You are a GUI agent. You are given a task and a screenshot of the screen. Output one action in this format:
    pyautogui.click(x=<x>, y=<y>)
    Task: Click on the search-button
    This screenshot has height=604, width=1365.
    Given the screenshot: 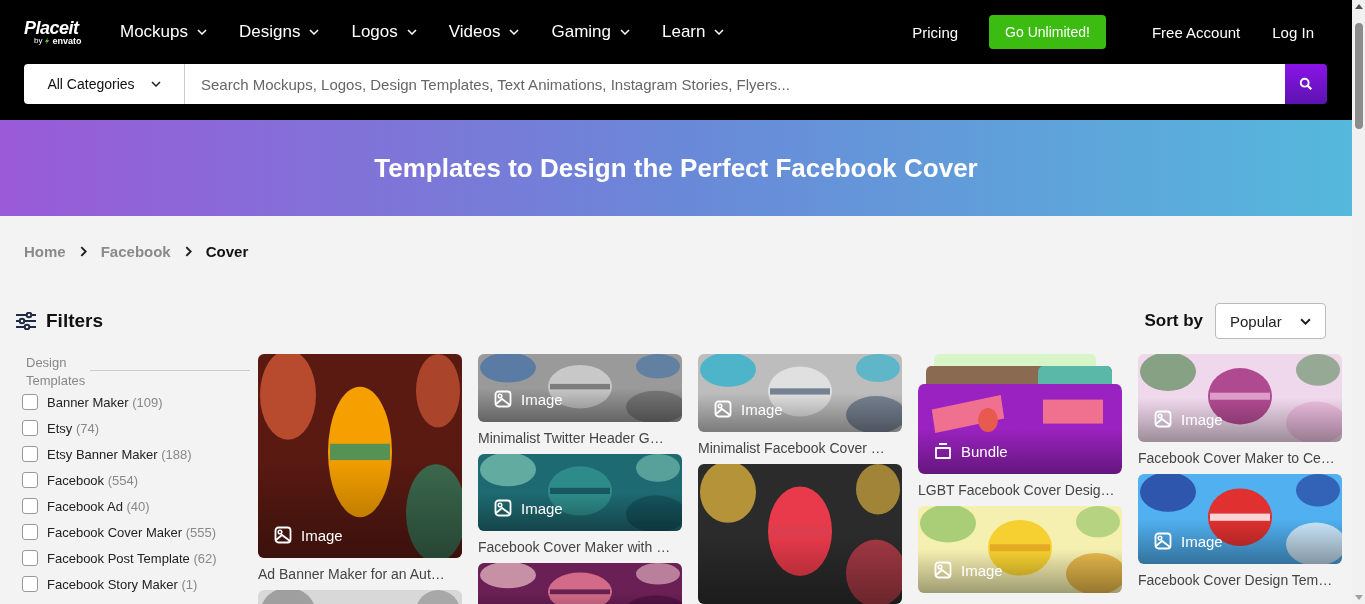 What is the action you would take?
    pyautogui.click(x=1306, y=84)
    